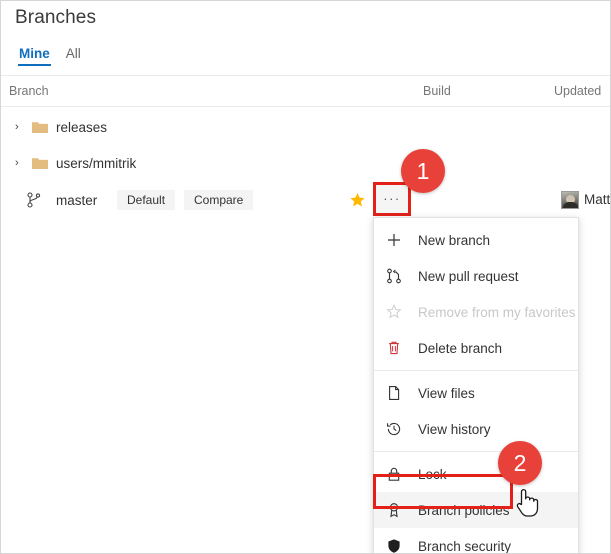  I want to click on menu-item-new-branch: New branch, so click(476, 240).